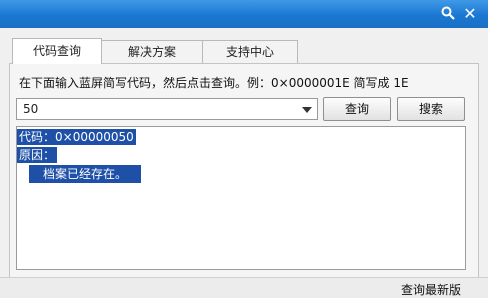 This screenshot has height=298, width=488. Describe the element at coordinates (244, 287) in the screenshot. I see `status-bar: 查询最新版` at that location.